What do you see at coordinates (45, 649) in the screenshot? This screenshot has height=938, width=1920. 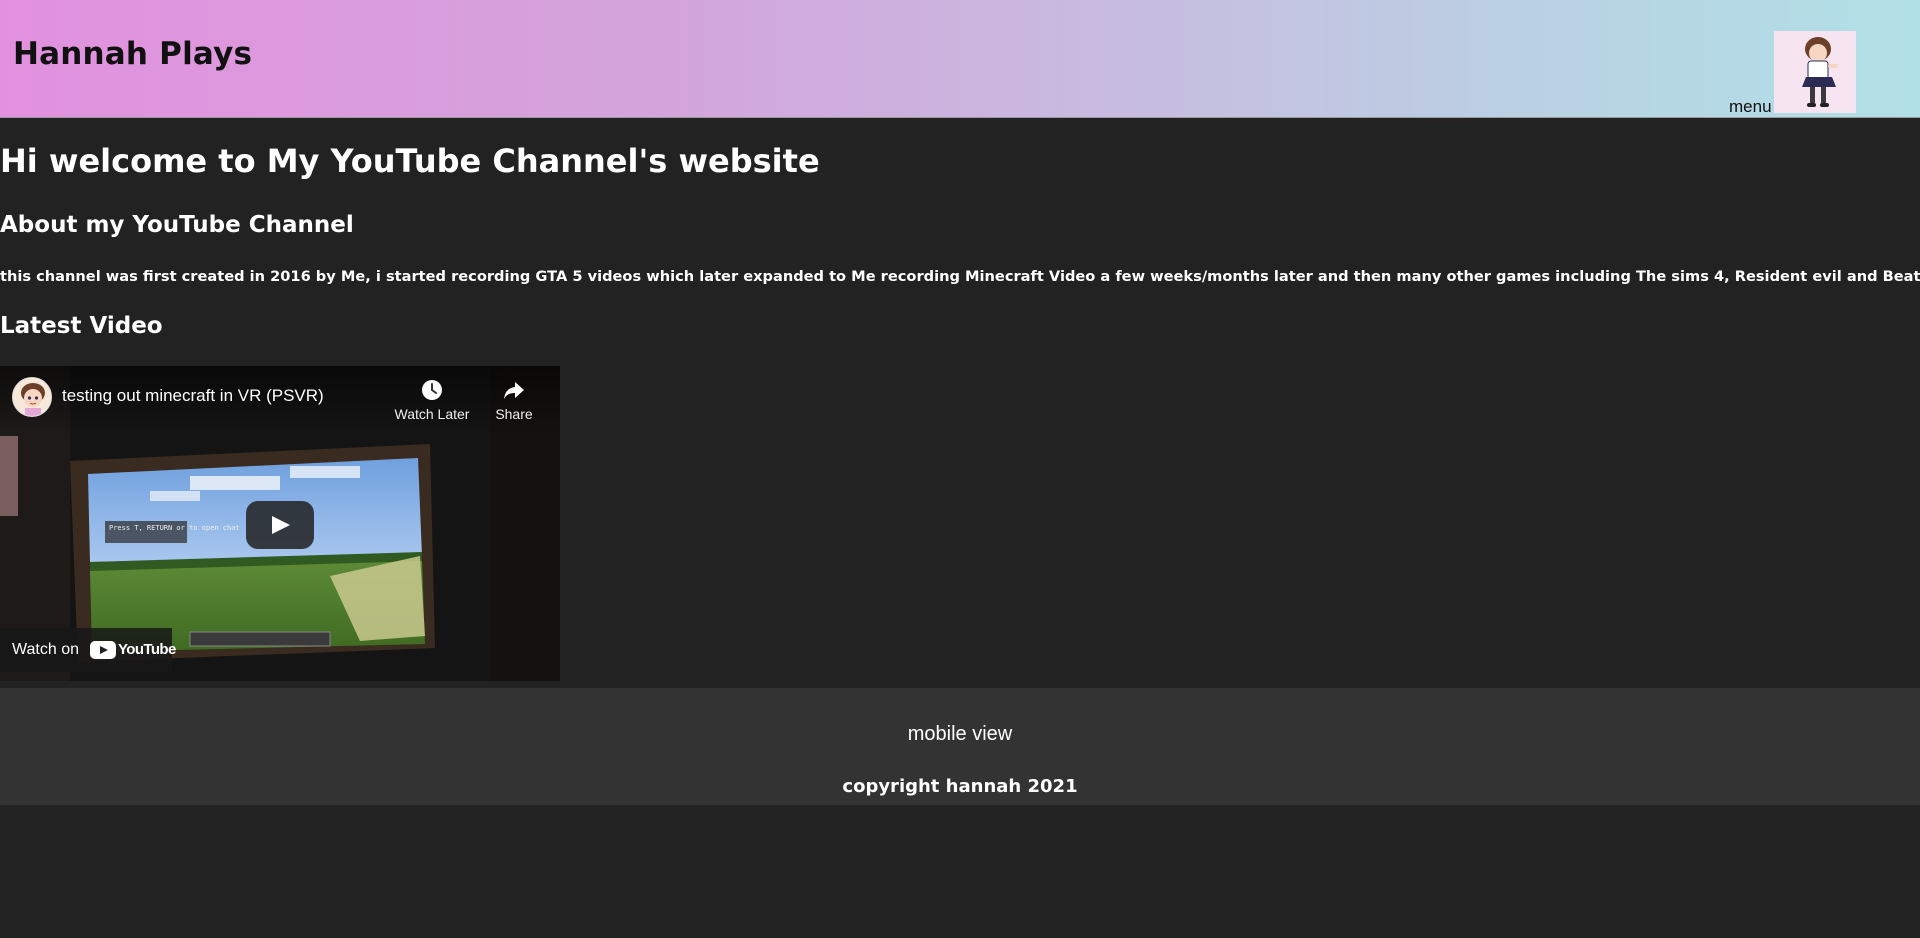 I see `watch-on-label: Watch on` at bounding box center [45, 649].